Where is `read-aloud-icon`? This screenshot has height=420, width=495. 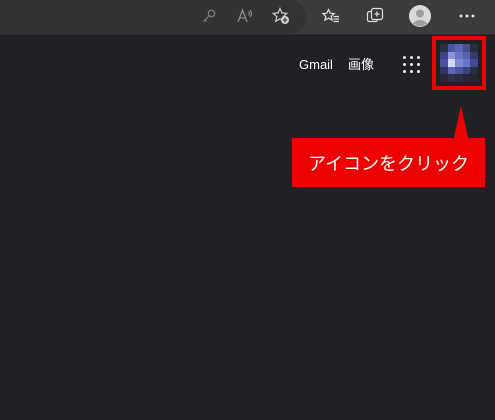
read-aloud-icon is located at coordinates (245, 16).